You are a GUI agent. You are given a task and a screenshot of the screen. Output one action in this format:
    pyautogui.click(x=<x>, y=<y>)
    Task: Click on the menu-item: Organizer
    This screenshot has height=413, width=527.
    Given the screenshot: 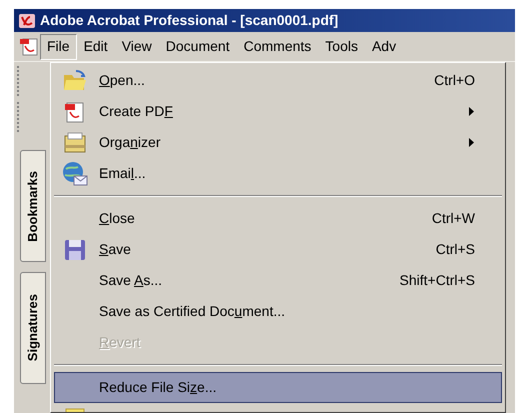 What is the action you would take?
    pyautogui.click(x=278, y=142)
    